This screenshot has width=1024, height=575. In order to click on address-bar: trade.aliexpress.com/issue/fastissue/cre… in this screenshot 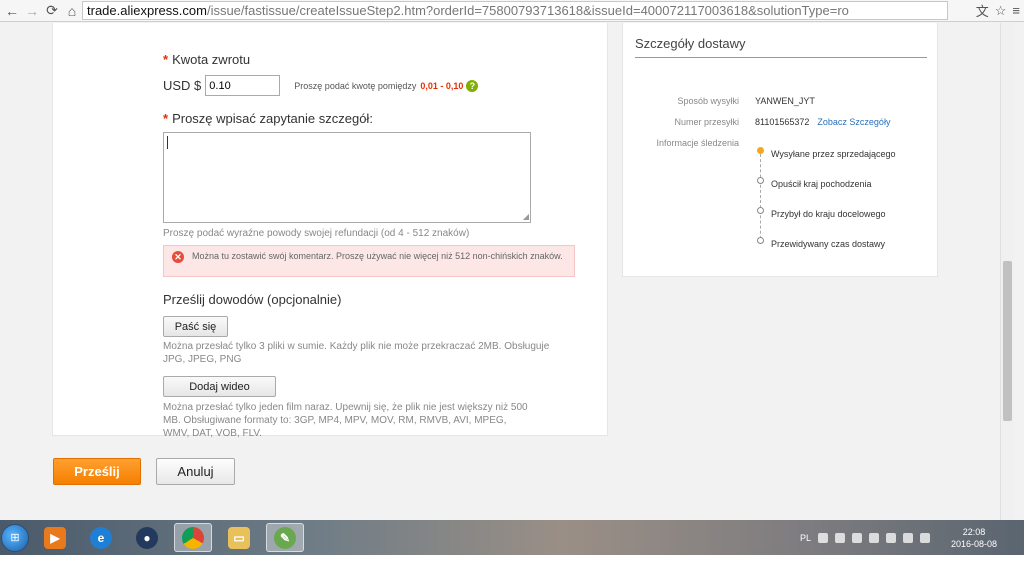, I will do `click(515, 10)`.